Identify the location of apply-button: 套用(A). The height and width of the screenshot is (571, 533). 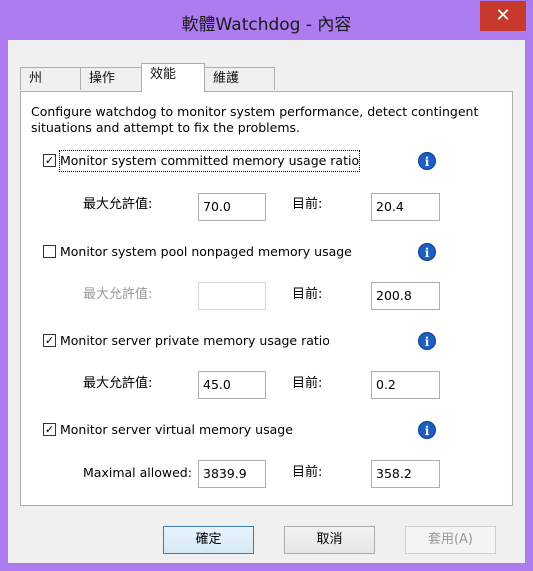
(450, 540).